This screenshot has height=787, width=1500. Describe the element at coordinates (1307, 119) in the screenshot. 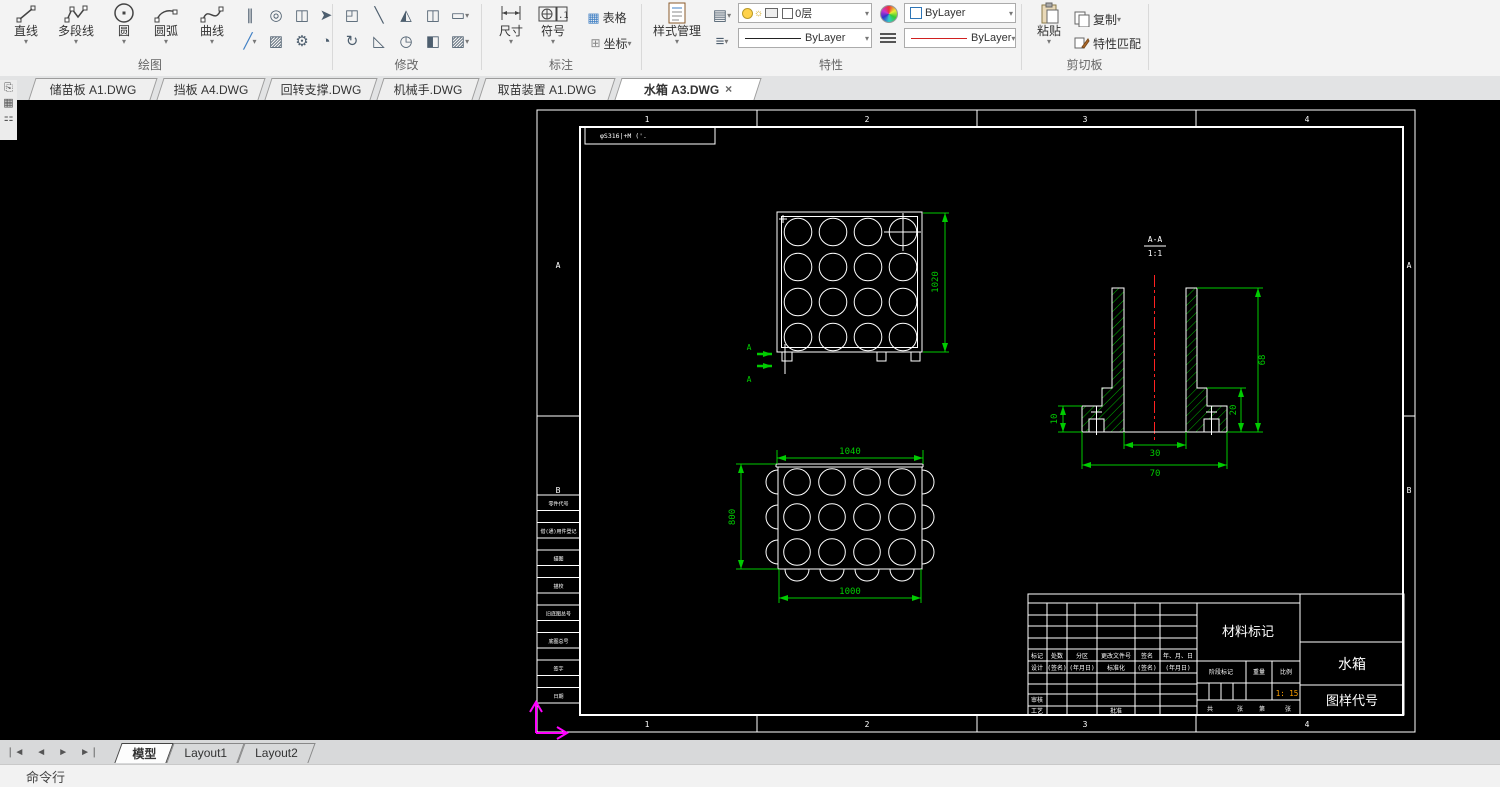

I see `zone-number: 4` at that location.